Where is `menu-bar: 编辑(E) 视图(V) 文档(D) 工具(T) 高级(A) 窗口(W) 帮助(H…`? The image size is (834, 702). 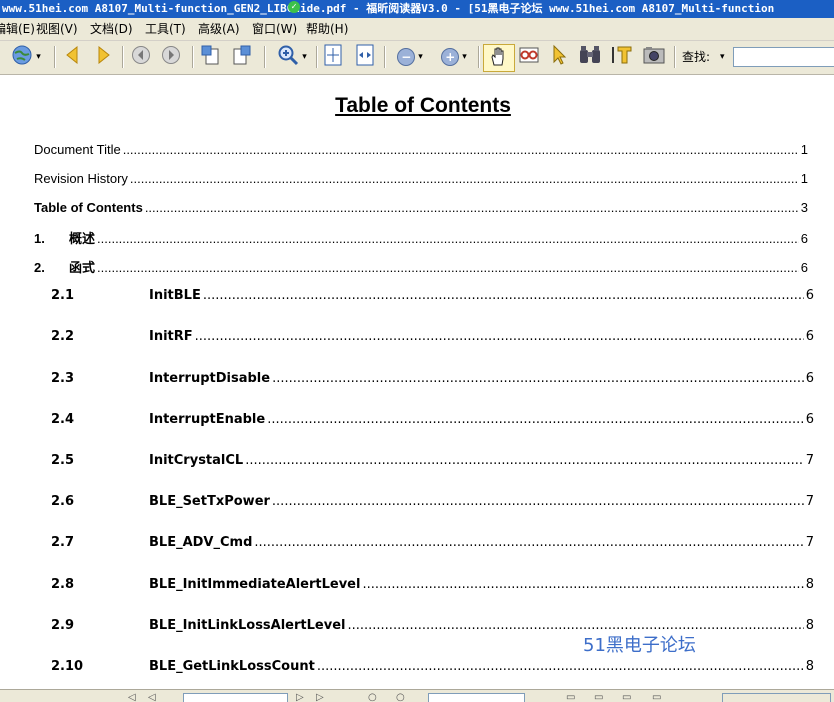 menu-bar: 编辑(E) 视图(V) 文档(D) 工具(T) 高级(A) 窗口(W) 帮助(H… is located at coordinates (417, 29).